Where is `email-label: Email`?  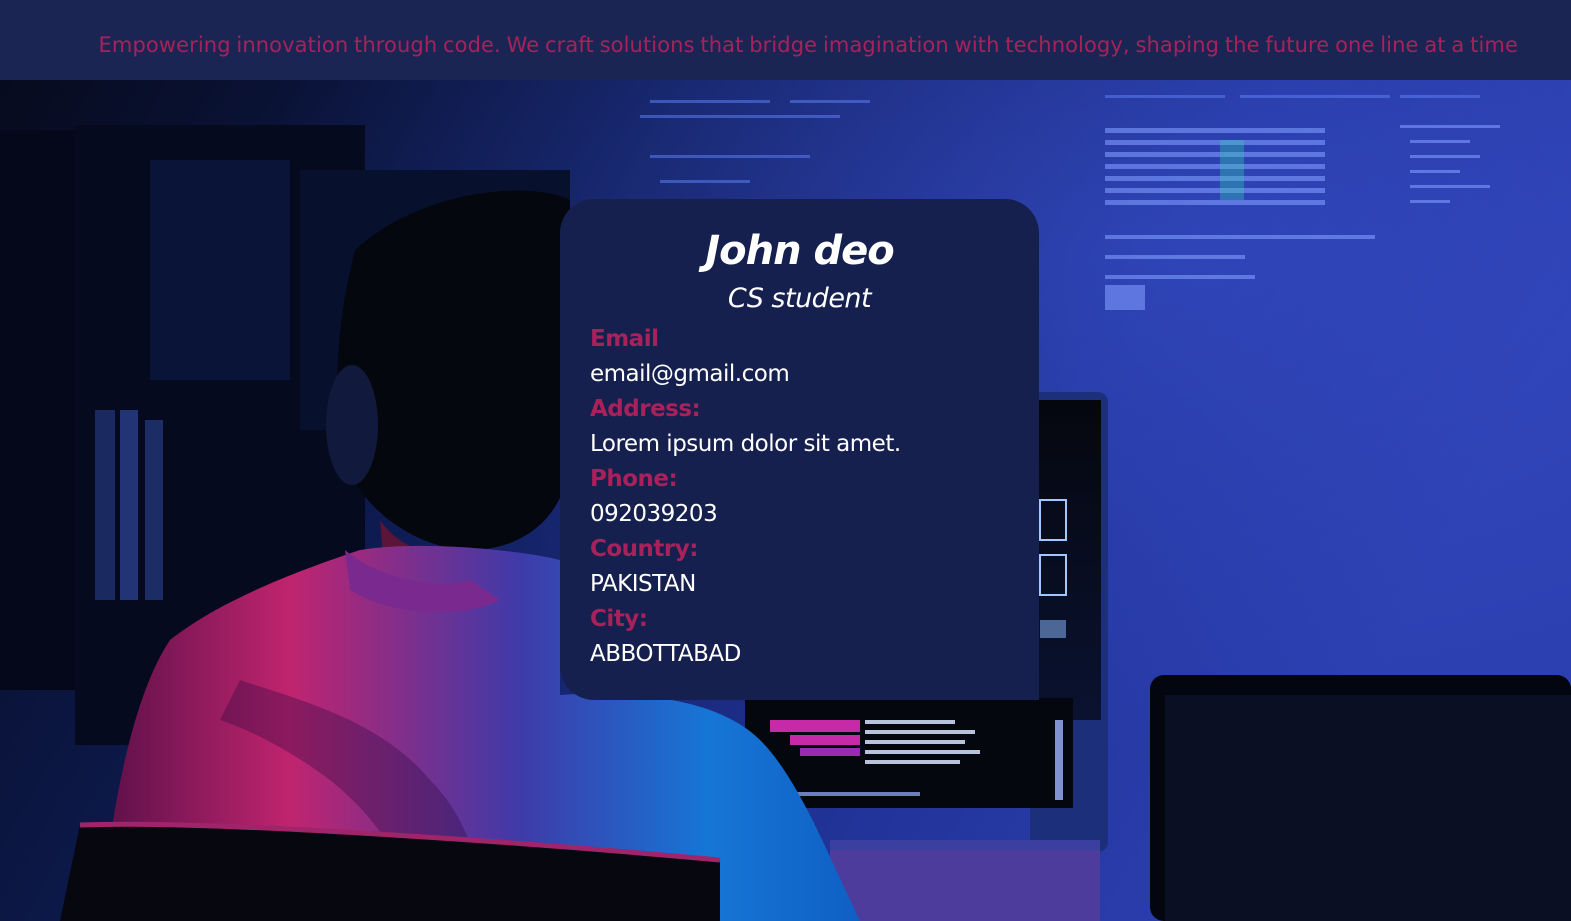
email-label: Email is located at coordinates (624, 339).